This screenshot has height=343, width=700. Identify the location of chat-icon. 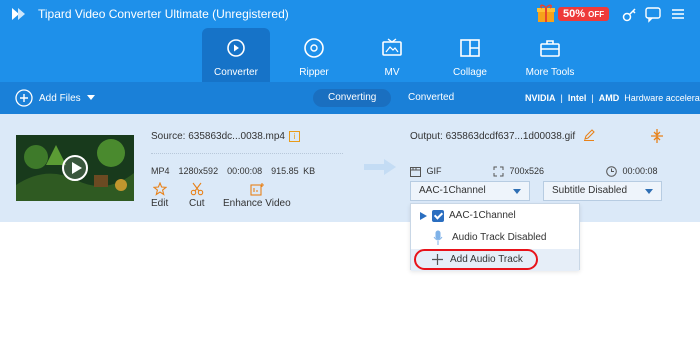
(653, 14).